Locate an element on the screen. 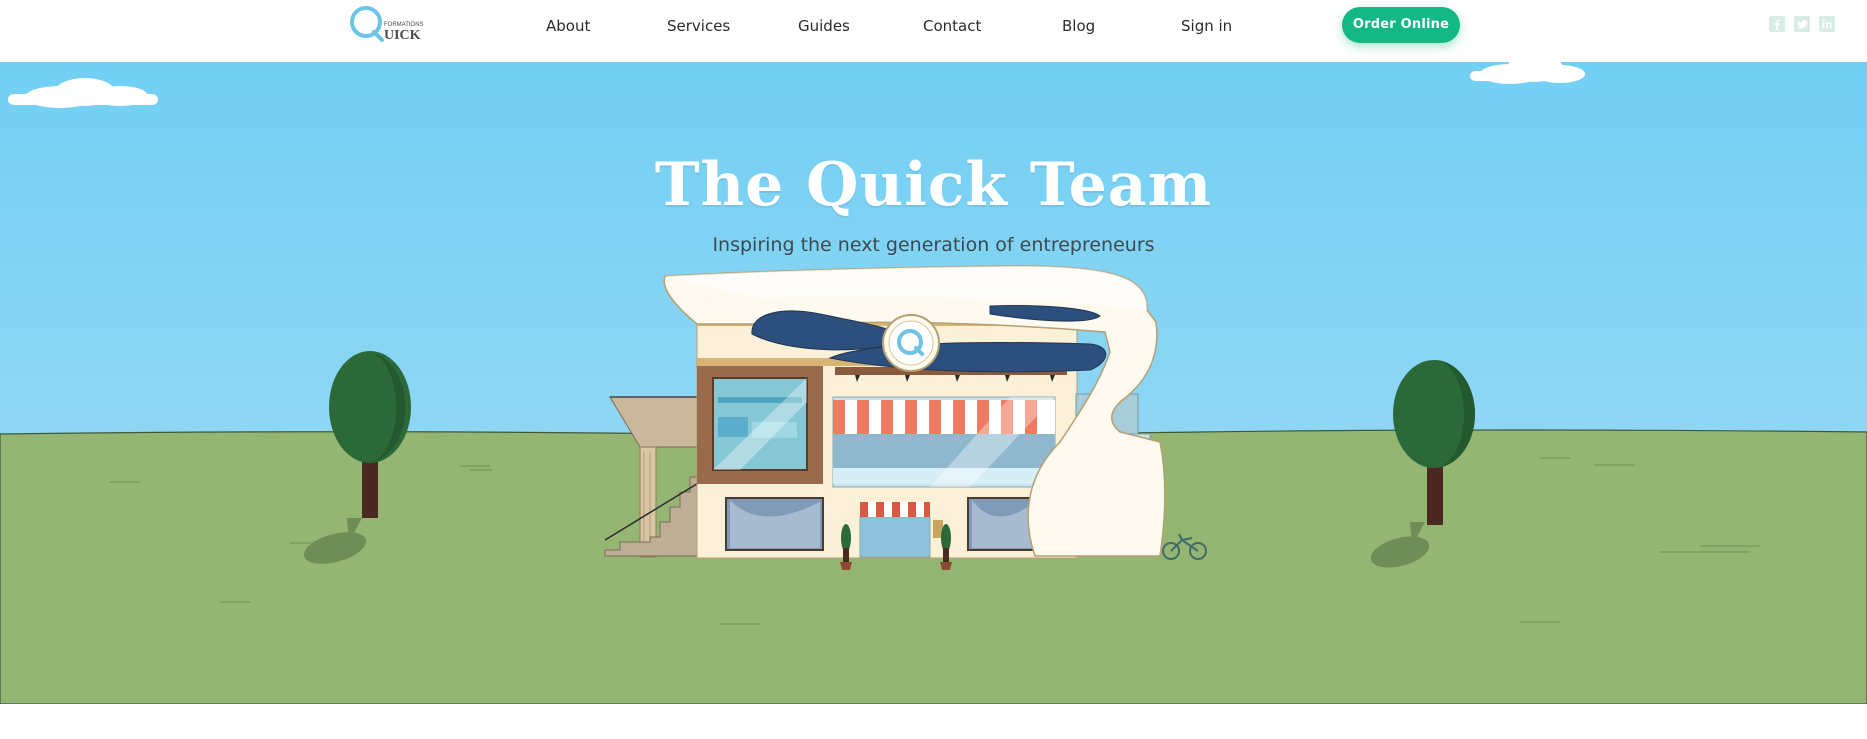 Image resolution: width=1867 pixels, height=739 pixels. logo-big-text: UICK is located at coordinates (402, 35).